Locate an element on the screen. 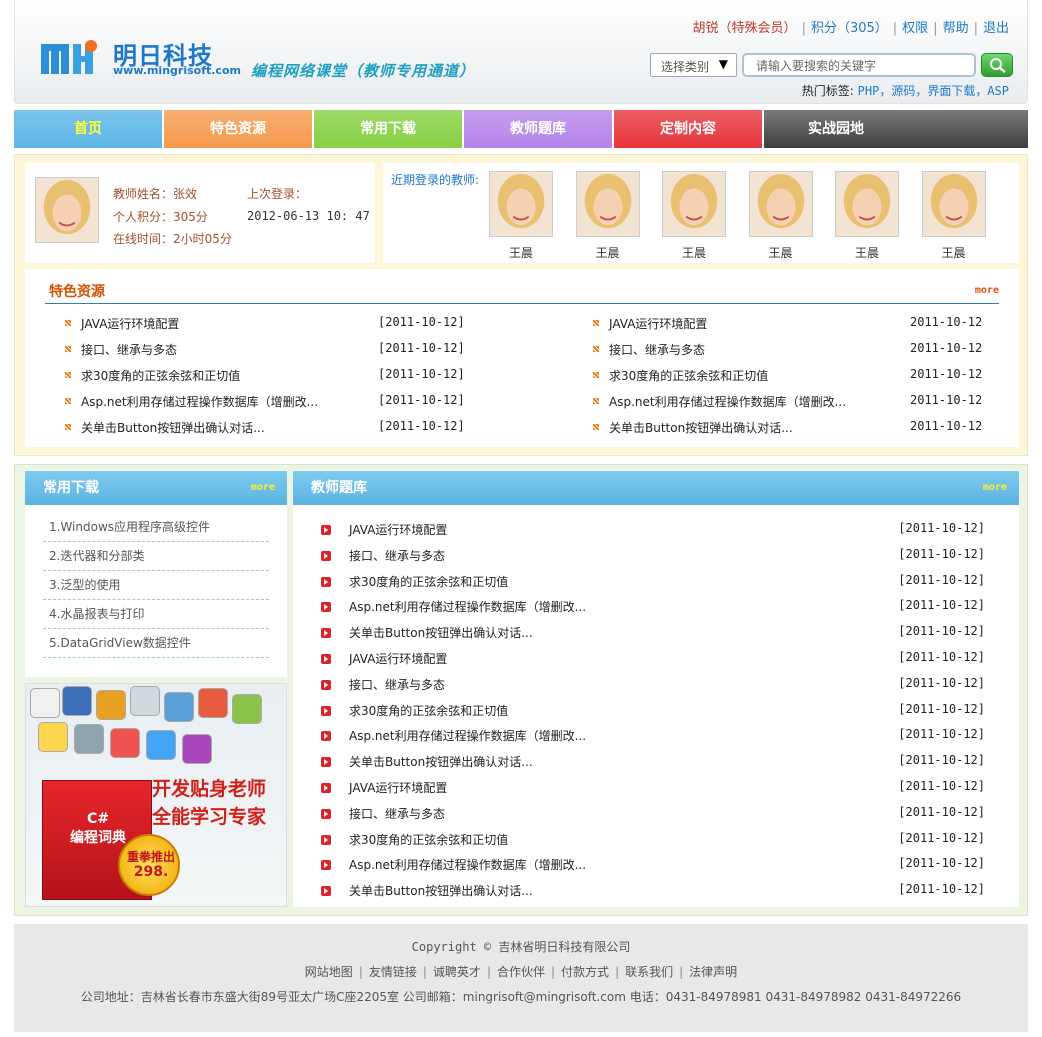  teacher-photo is located at coordinates (780, 204).